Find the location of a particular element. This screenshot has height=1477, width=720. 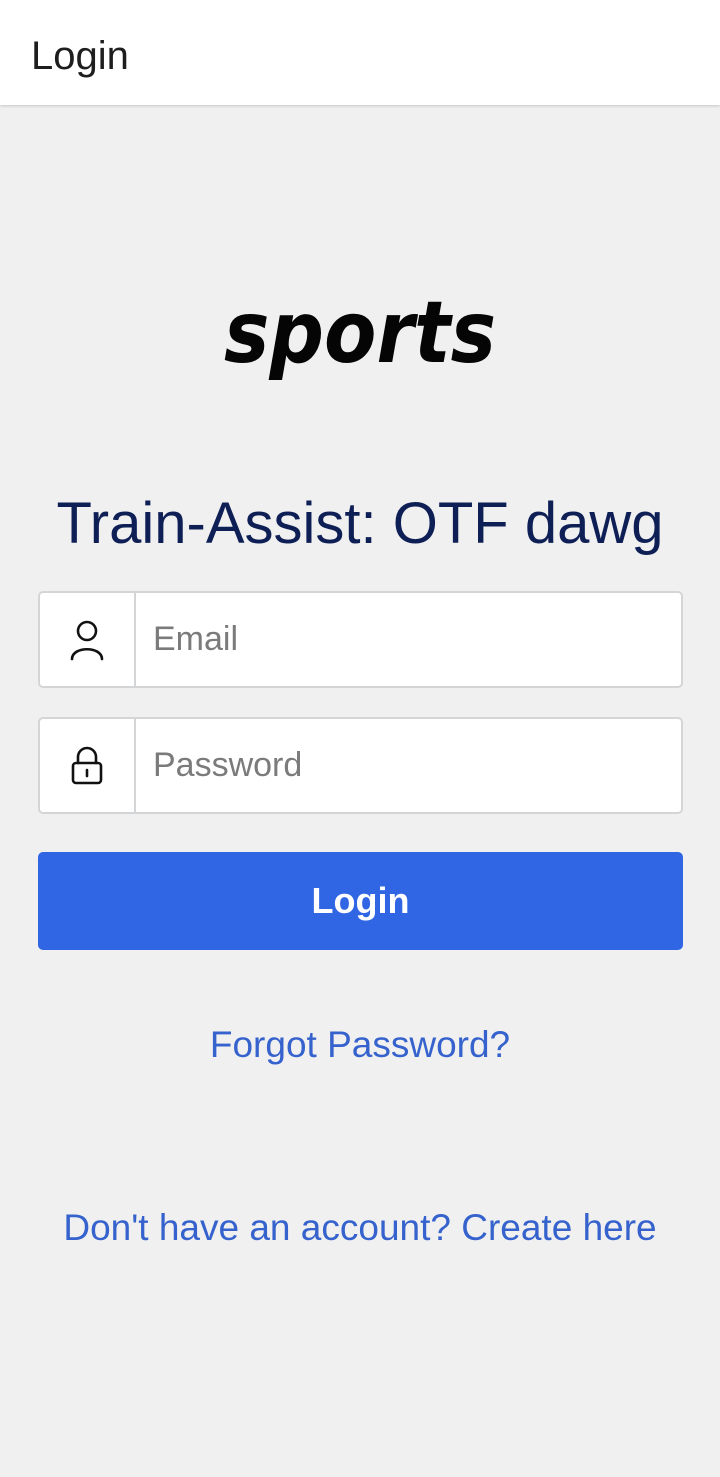

password-field is located at coordinates (360, 765).